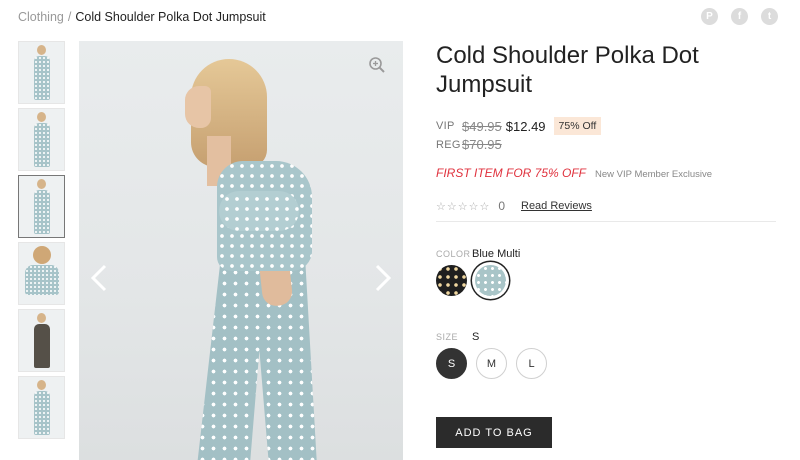 Image resolution: width=800 pixels, height=460 pixels. Describe the element at coordinates (377, 65) in the screenshot. I see `zoom-icon` at that location.